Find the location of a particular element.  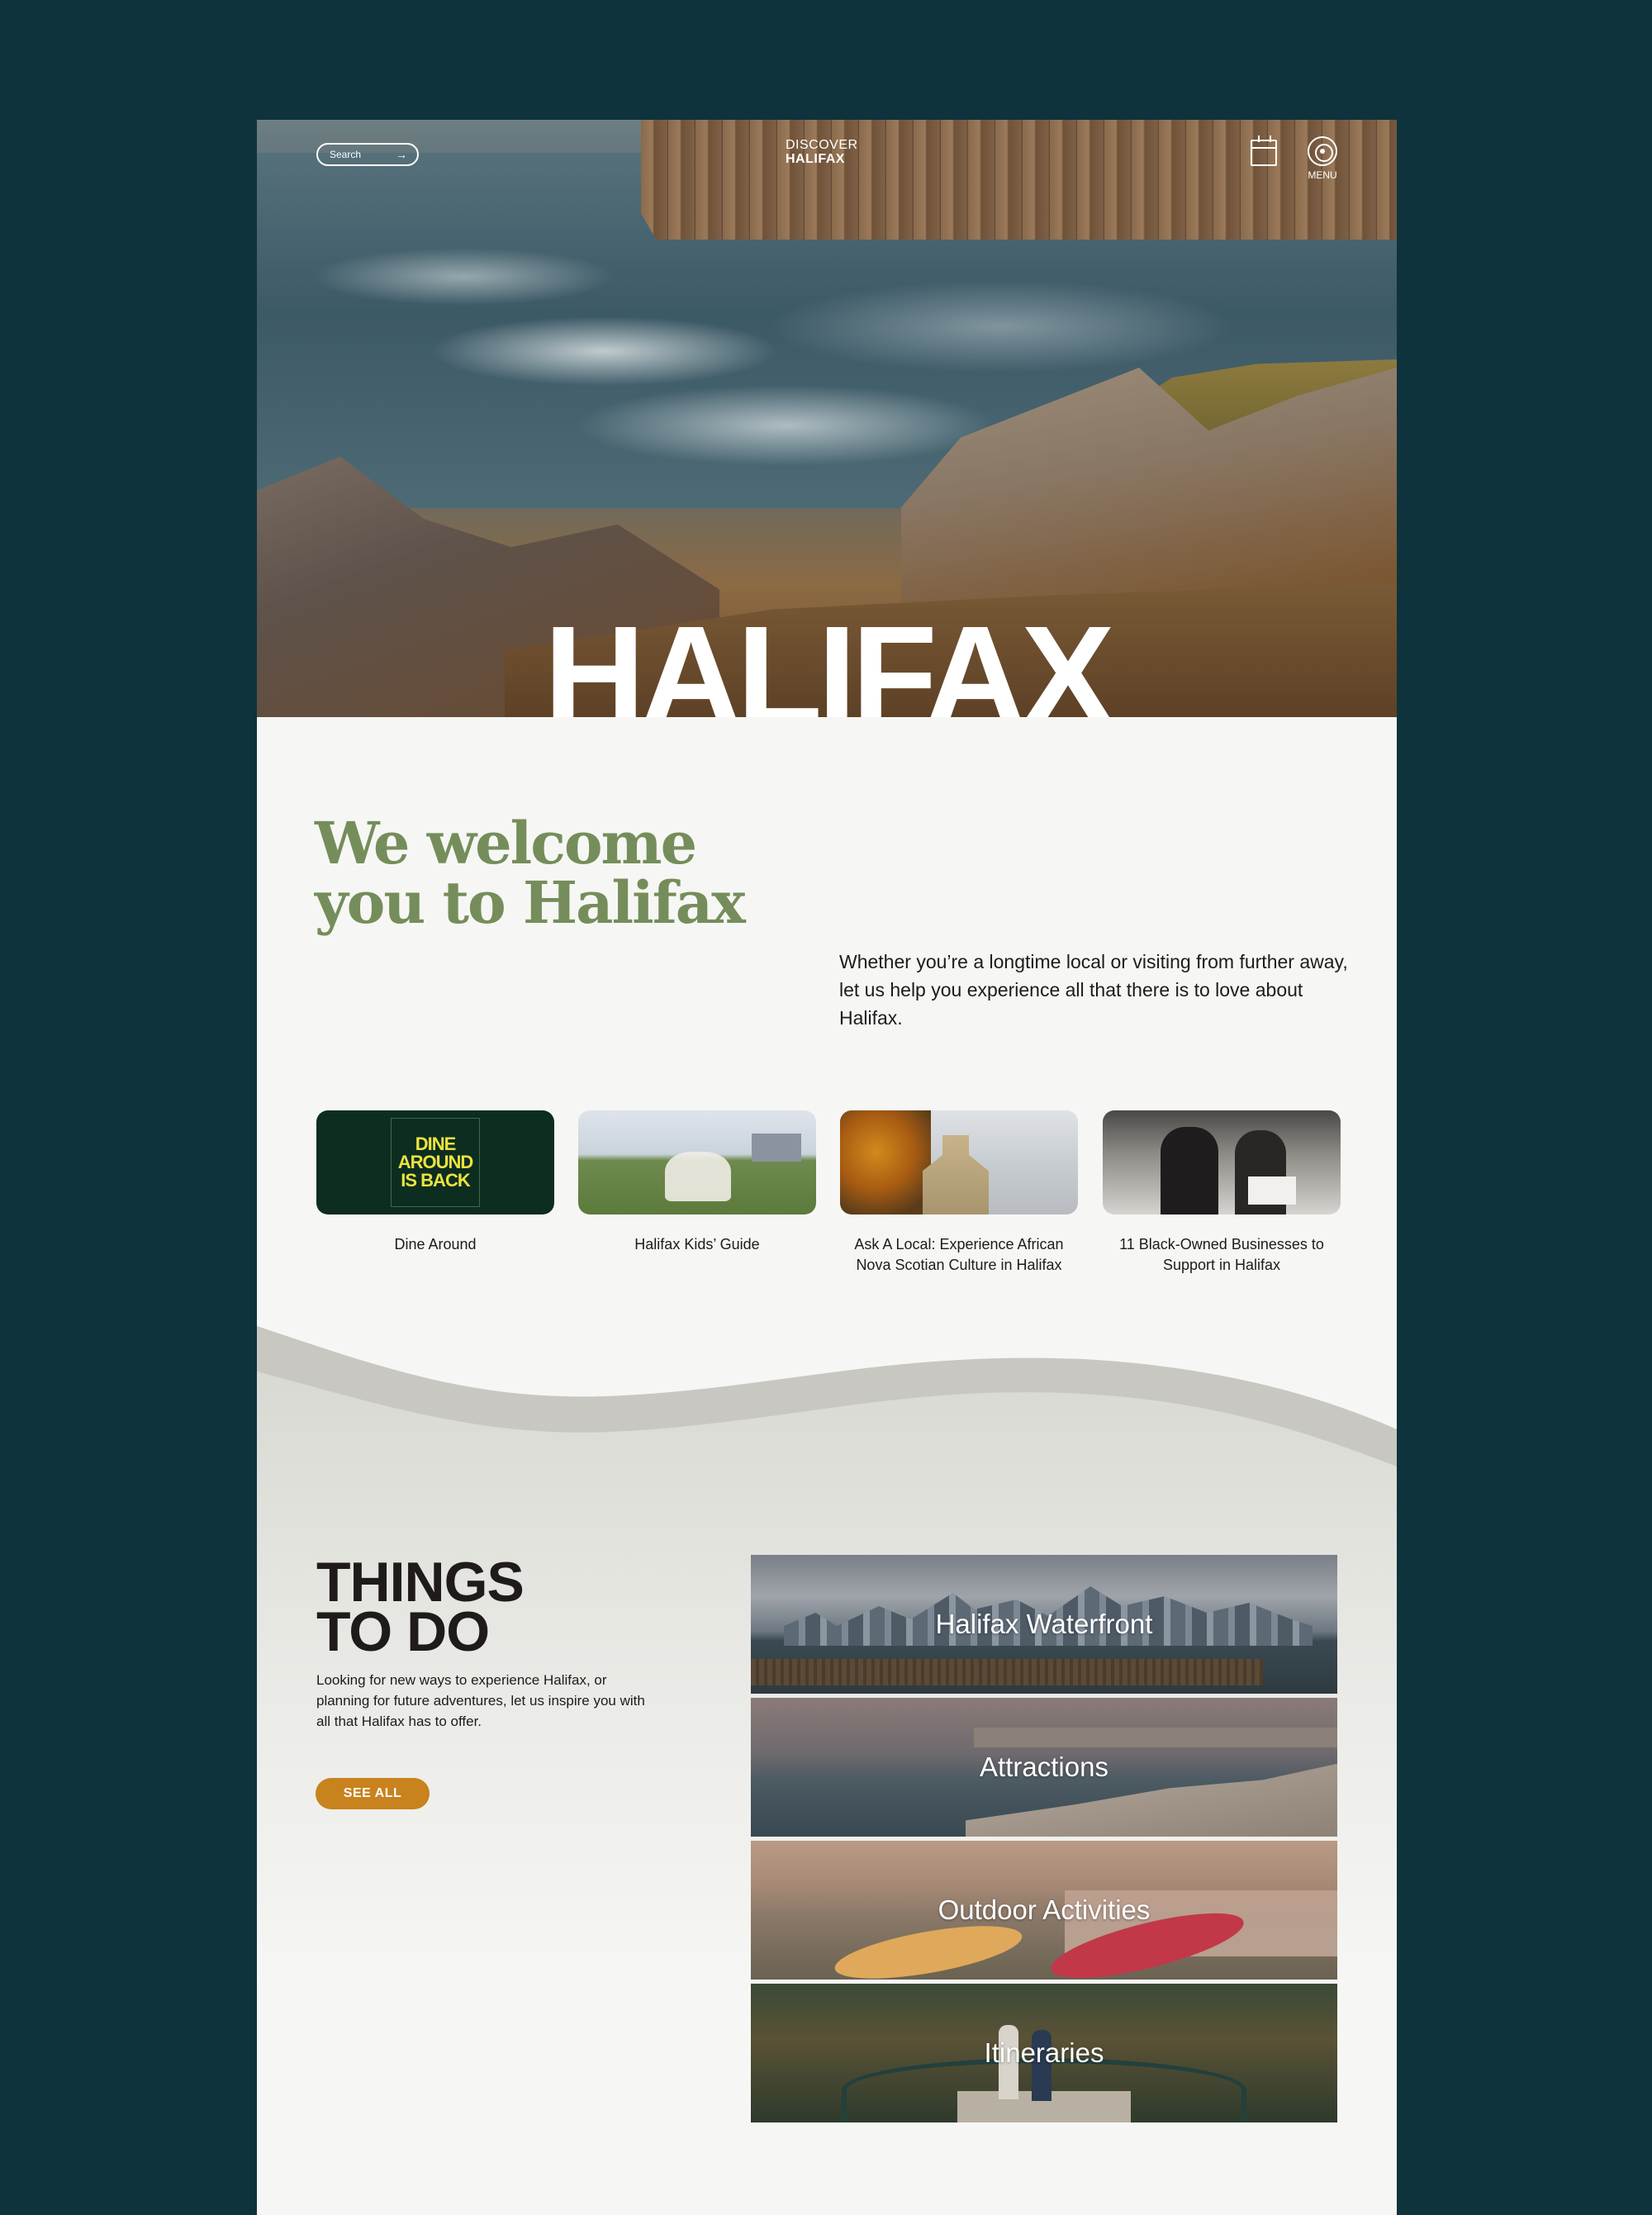

dine-around-poster: DINE AROUND IS BACK is located at coordinates (435, 1162).